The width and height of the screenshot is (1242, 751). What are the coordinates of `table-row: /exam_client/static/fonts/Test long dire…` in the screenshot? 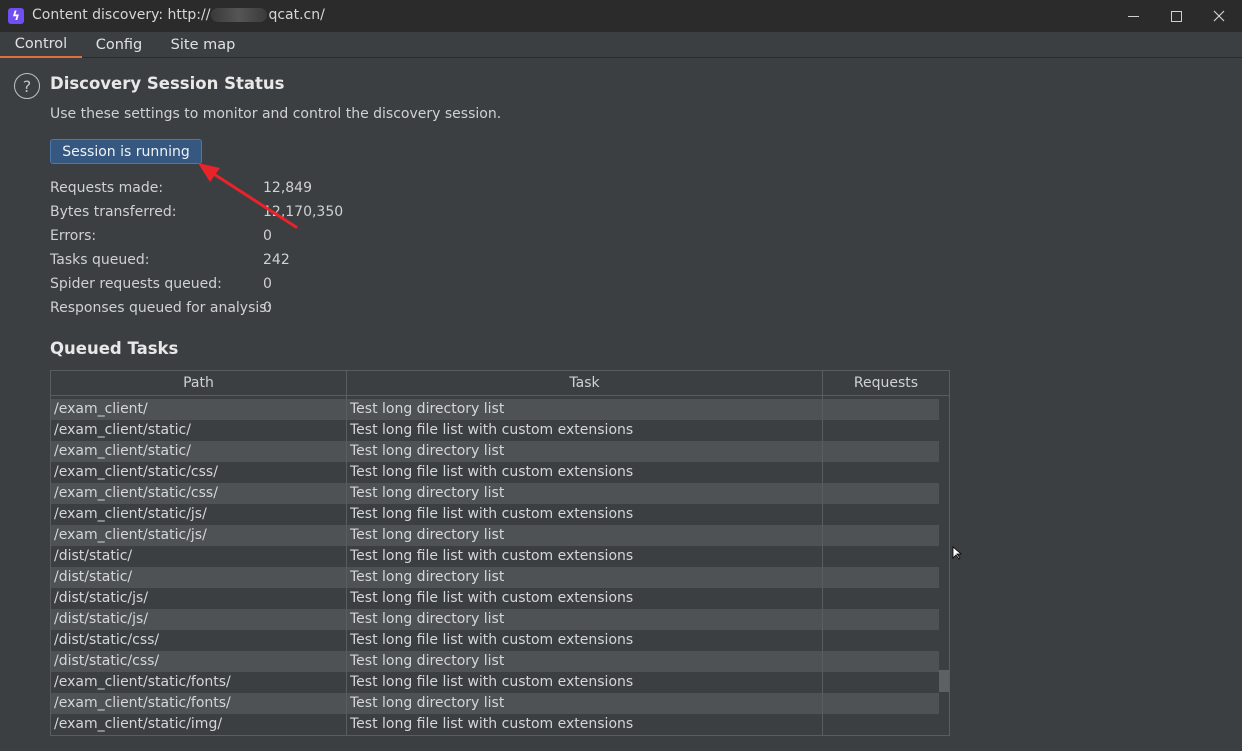 It's located at (495, 703).